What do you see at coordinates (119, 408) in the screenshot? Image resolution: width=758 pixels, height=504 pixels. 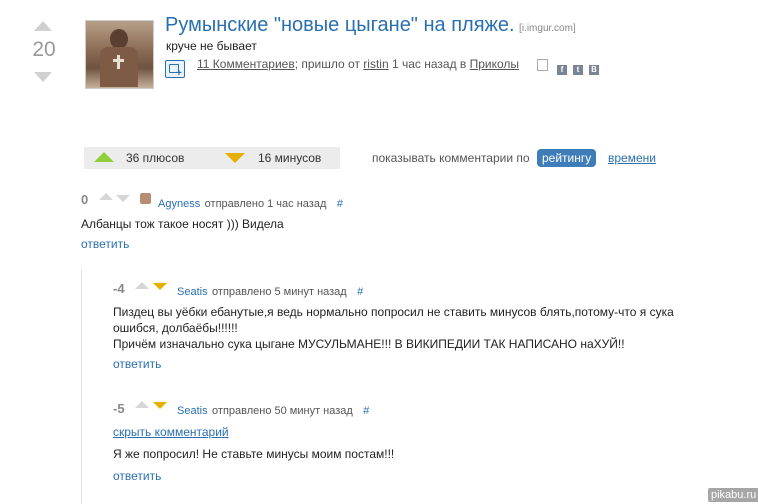 I see `comment-score: -5` at bounding box center [119, 408].